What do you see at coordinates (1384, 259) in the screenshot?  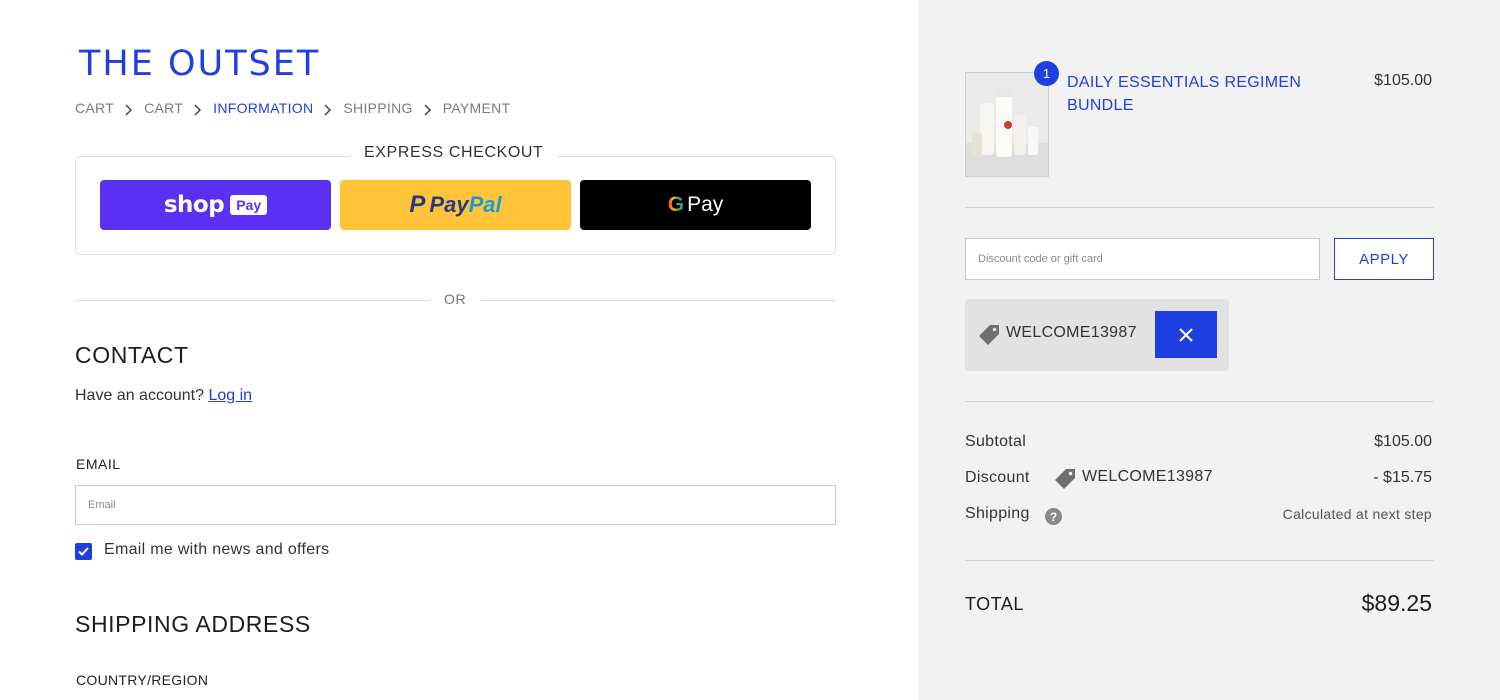 I see `apply-discount-button: APPLY` at bounding box center [1384, 259].